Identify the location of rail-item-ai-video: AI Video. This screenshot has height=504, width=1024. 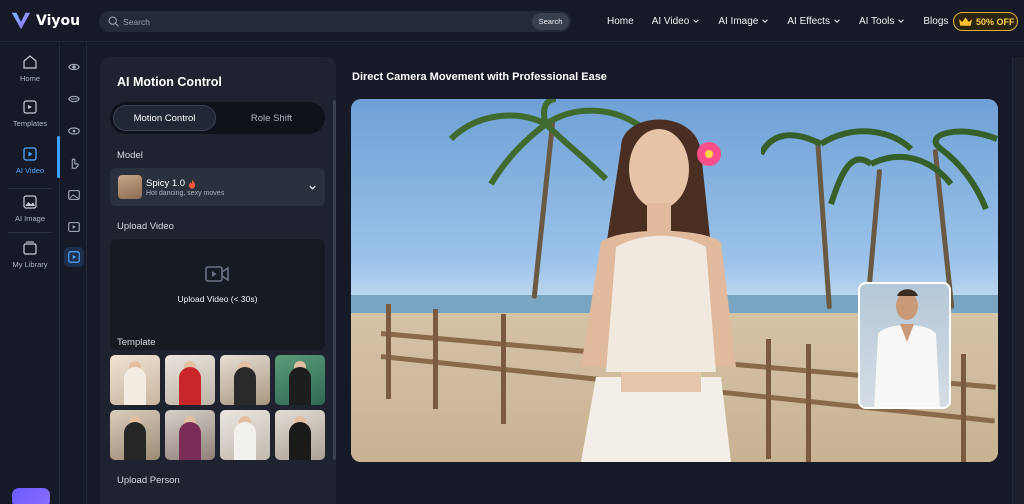
(30, 160).